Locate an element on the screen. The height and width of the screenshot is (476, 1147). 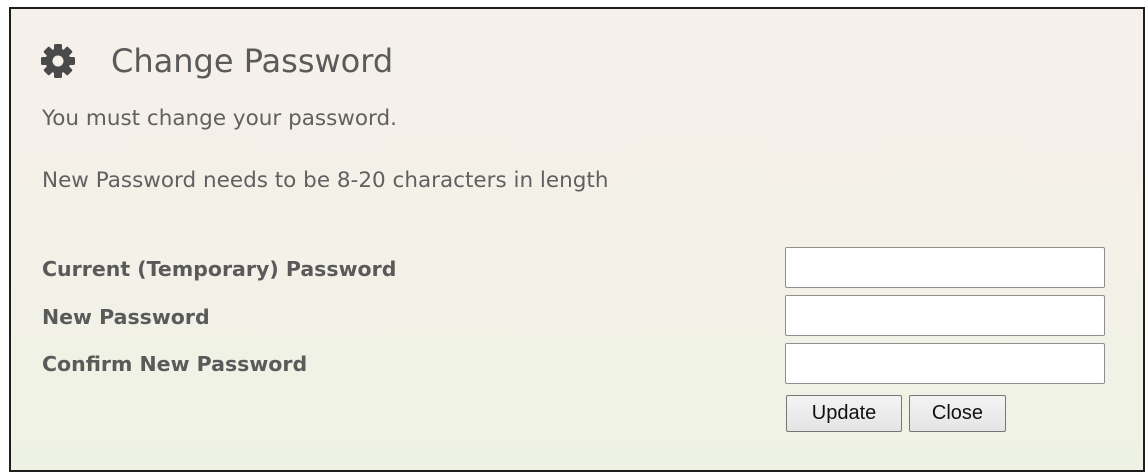
update-button: Update is located at coordinates (844, 413).